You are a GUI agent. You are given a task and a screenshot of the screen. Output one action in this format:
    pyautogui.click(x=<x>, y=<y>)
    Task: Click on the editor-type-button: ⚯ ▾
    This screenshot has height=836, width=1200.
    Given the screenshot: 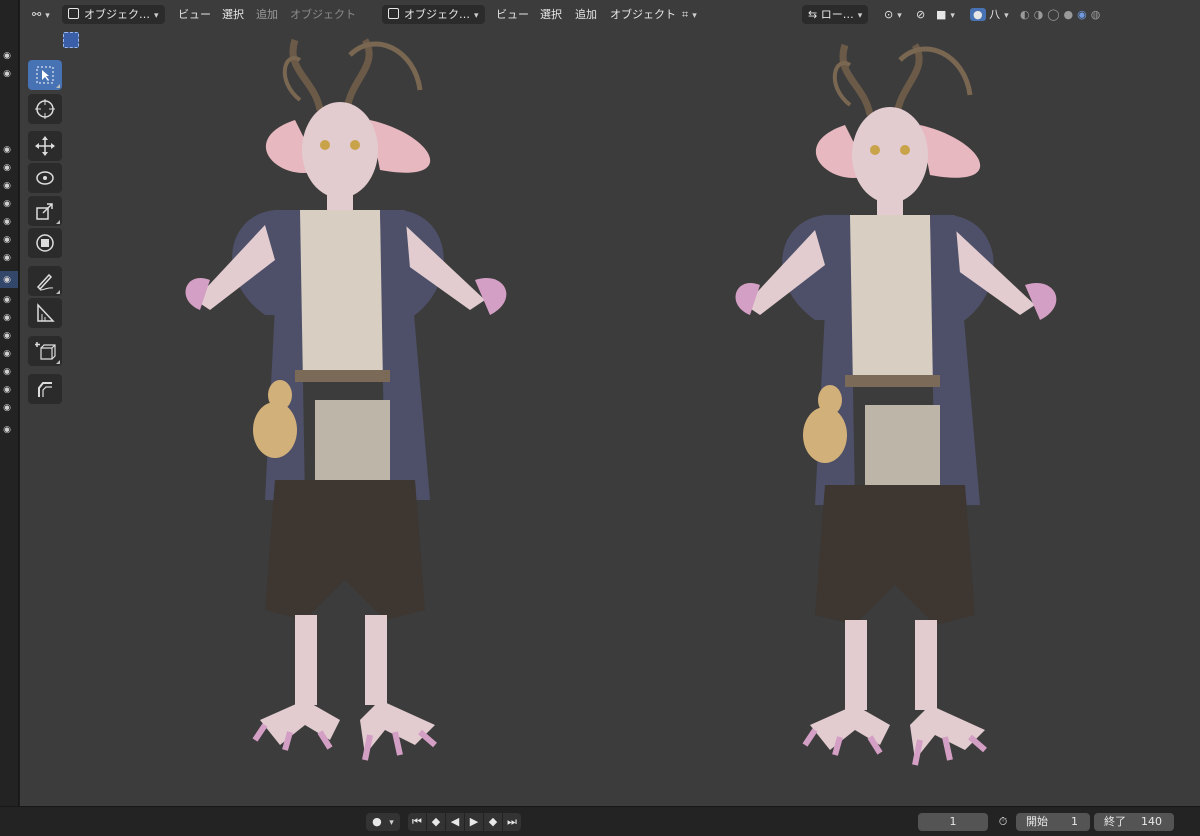 What is the action you would take?
    pyautogui.click(x=41, y=14)
    